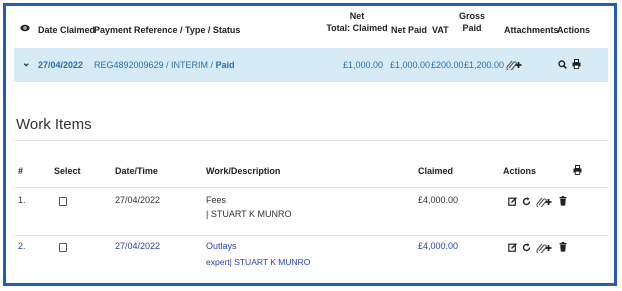 This screenshot has width=622, height=291. I want to click on claim-vat: £200.00, so click(447, 65).